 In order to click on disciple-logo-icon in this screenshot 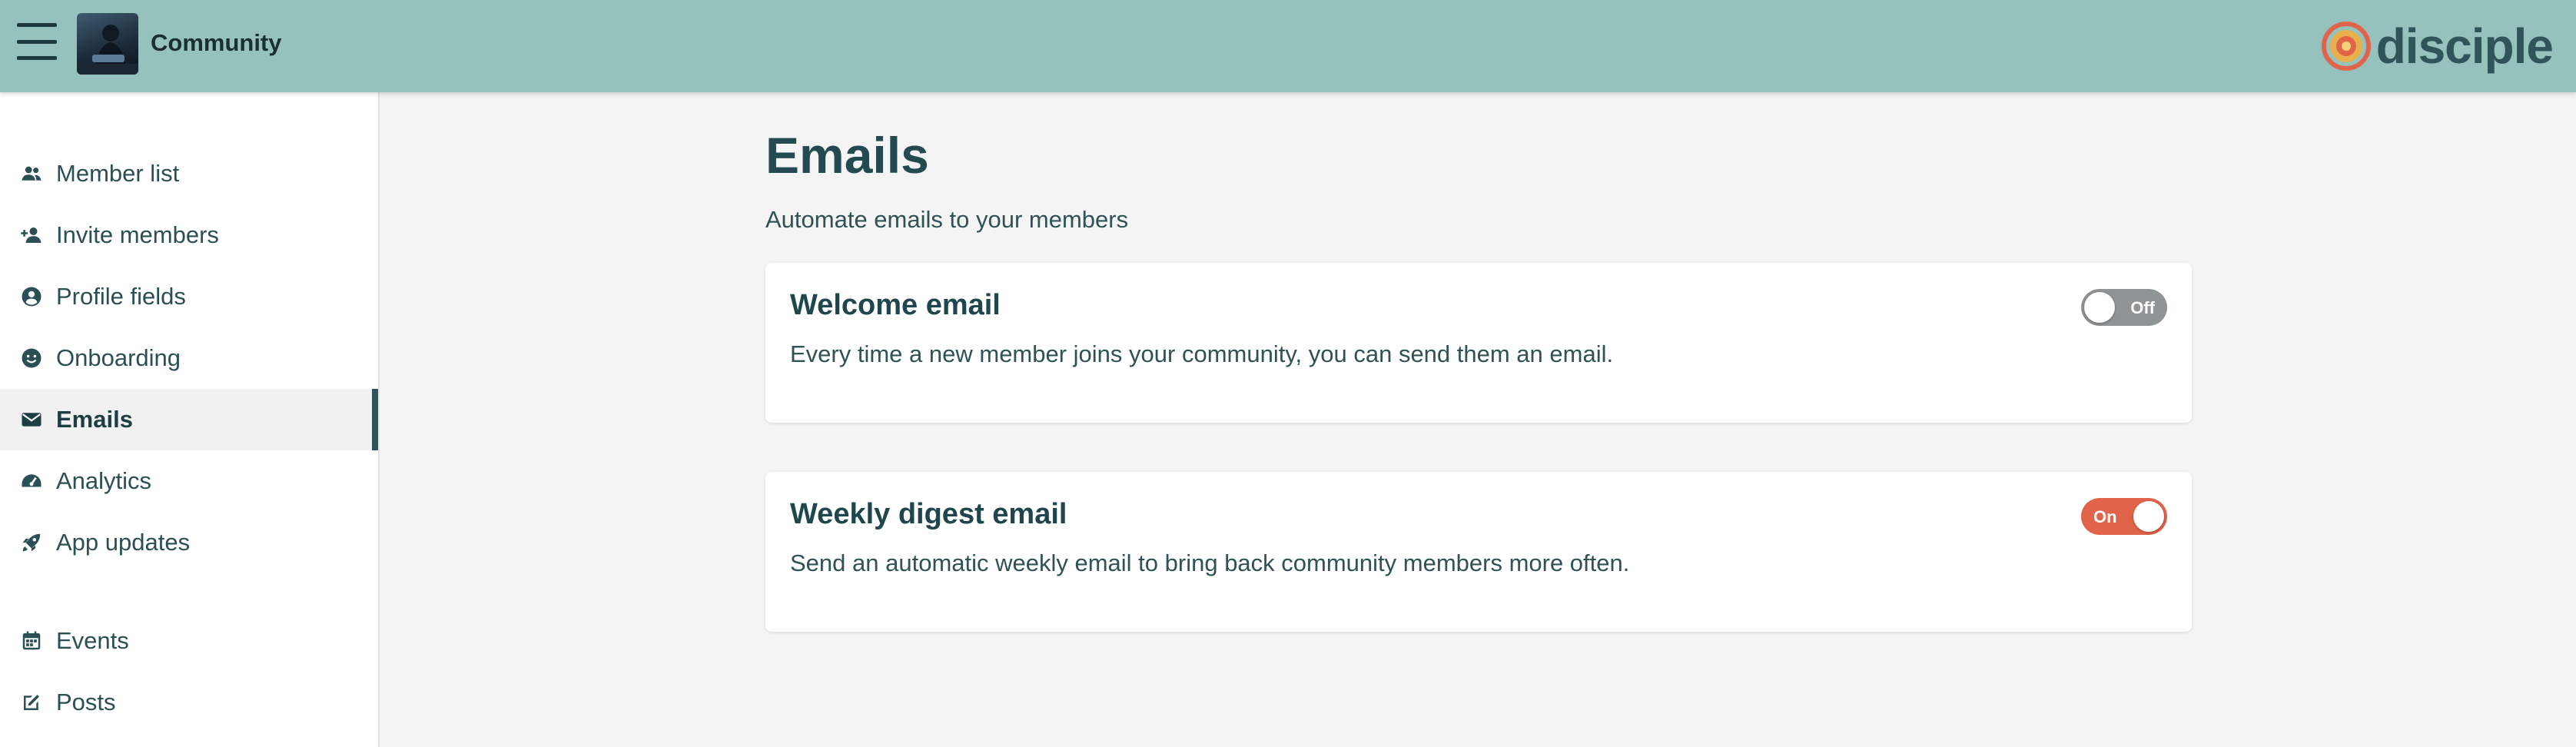, I will do `click(2346, 46)`.